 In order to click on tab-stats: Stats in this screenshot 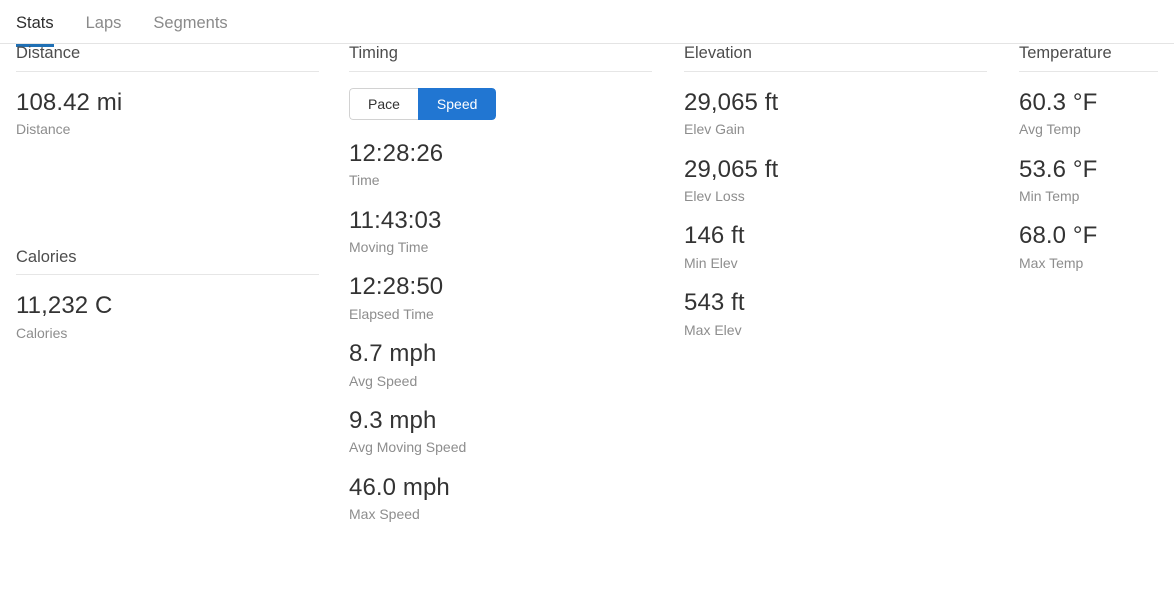, I will do `click(43, 23)`.